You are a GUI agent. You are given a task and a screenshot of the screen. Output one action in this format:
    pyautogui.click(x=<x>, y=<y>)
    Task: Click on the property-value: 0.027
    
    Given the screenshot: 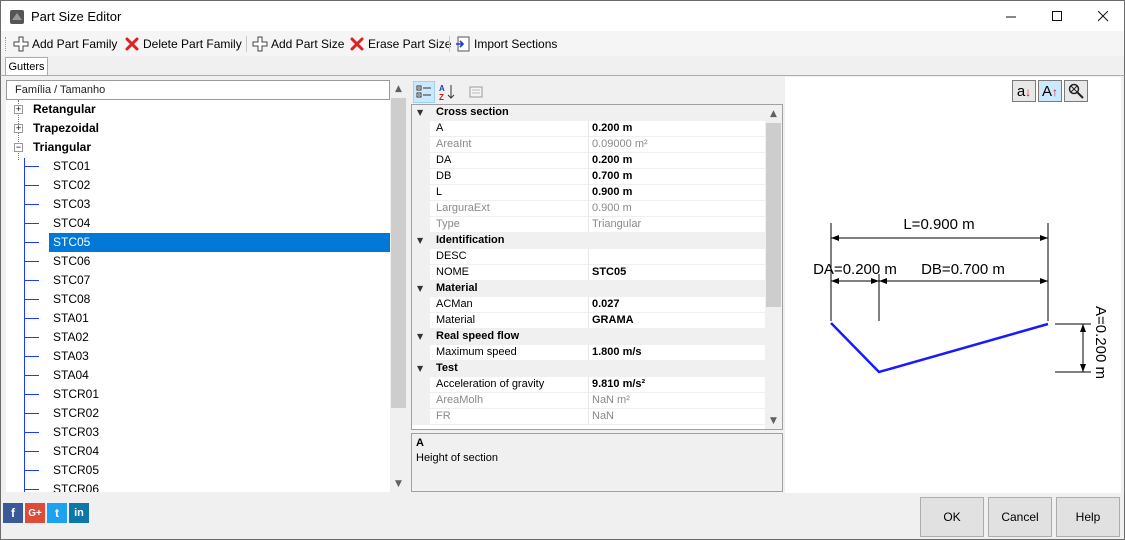 What is the action you would take?
    pyautogui.click(x=606, y=304)
    